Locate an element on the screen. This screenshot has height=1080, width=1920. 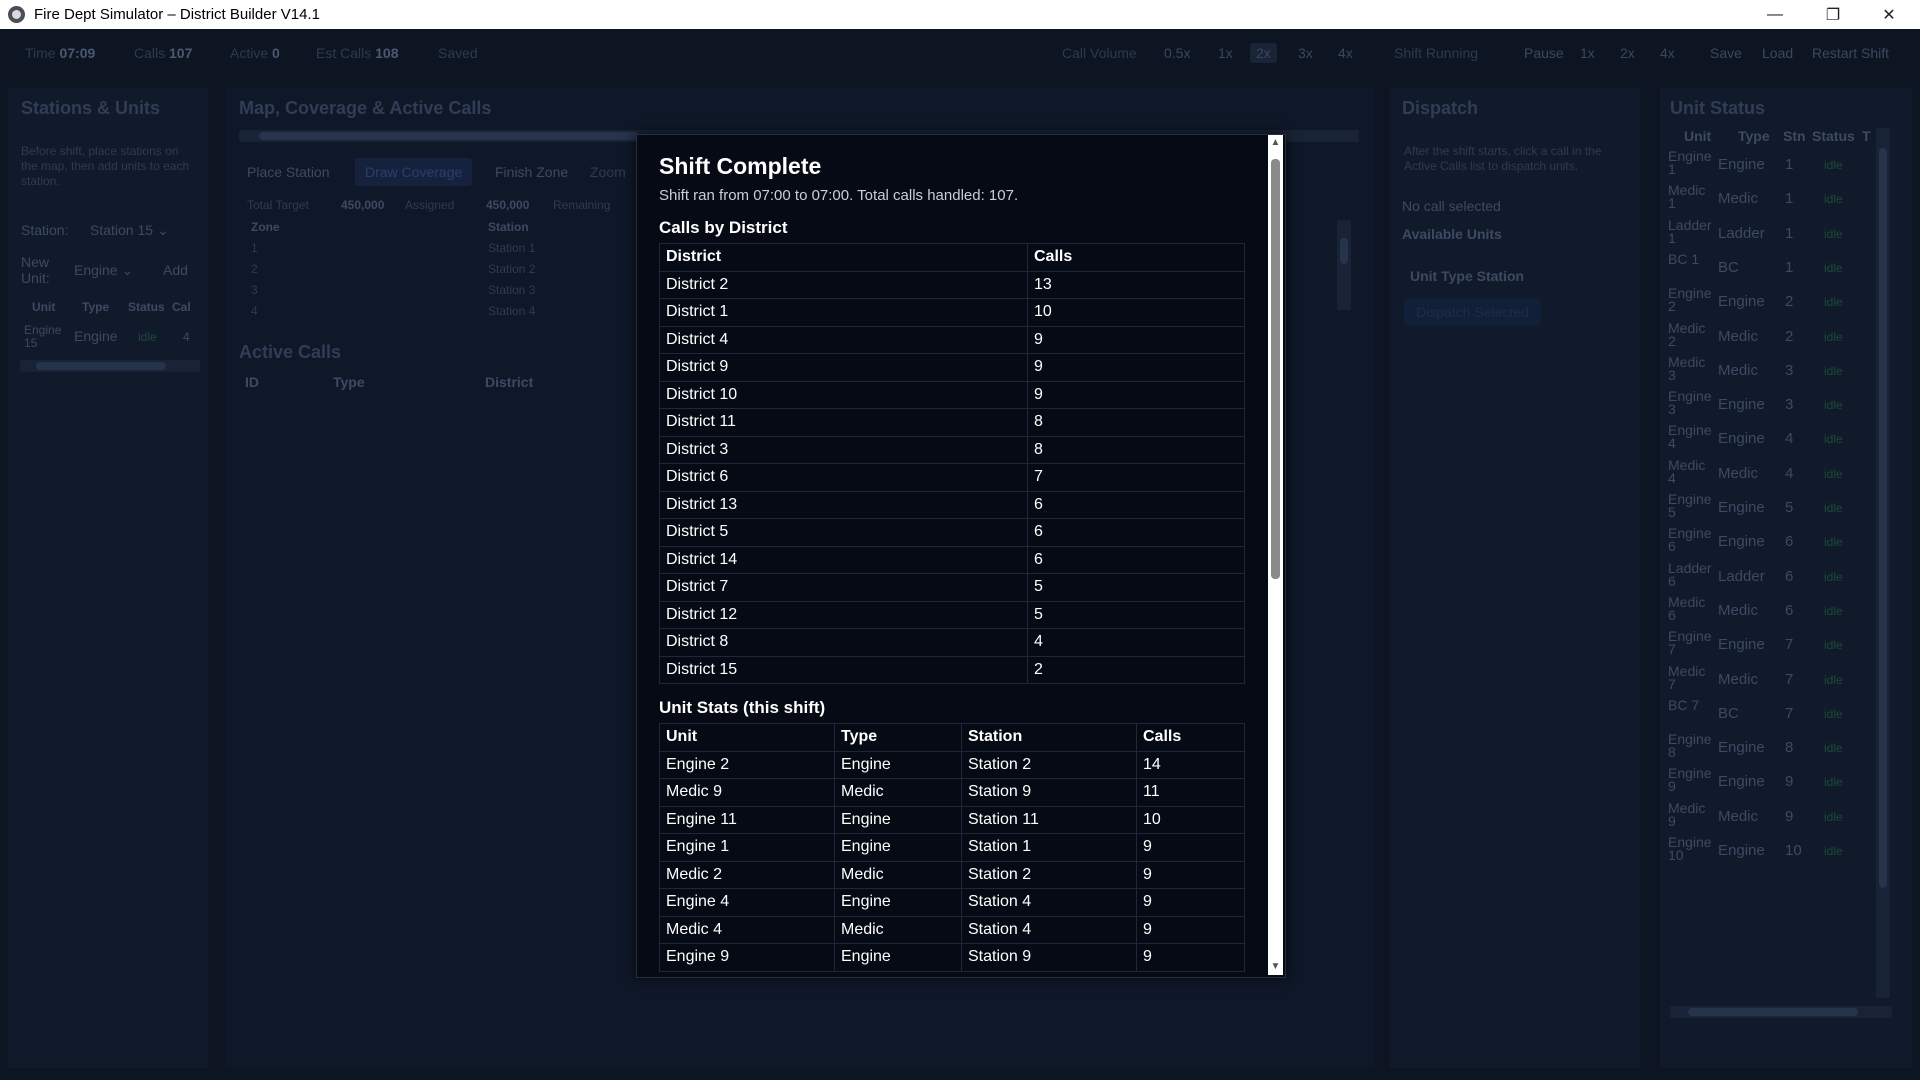
unit-status-stn: 4 is located at coordinates (1789, 473).